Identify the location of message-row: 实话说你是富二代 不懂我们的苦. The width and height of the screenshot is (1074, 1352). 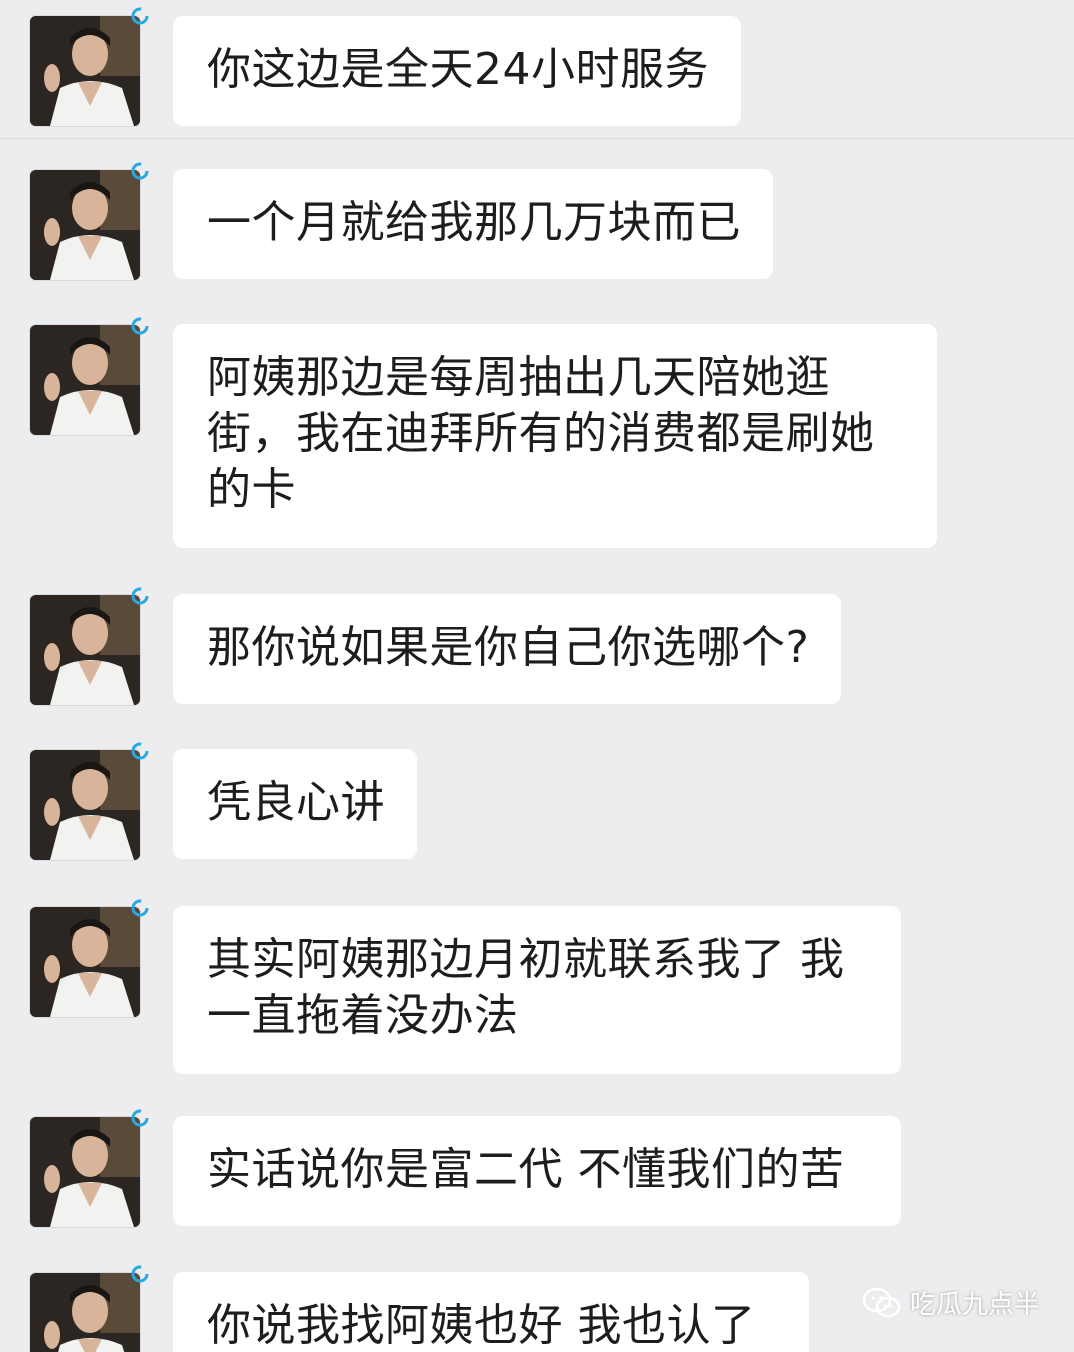
(537, 1172).